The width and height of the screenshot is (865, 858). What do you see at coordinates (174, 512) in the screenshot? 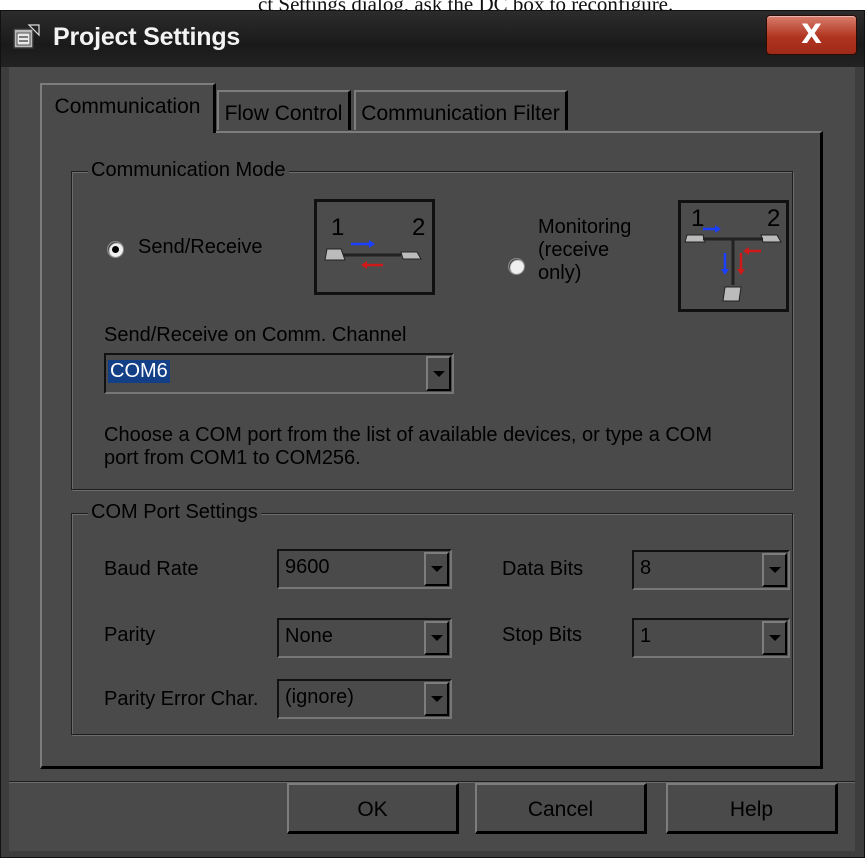
I see `com-port-settings-legend: COM Port Settings` at bounding box center [174, 512].